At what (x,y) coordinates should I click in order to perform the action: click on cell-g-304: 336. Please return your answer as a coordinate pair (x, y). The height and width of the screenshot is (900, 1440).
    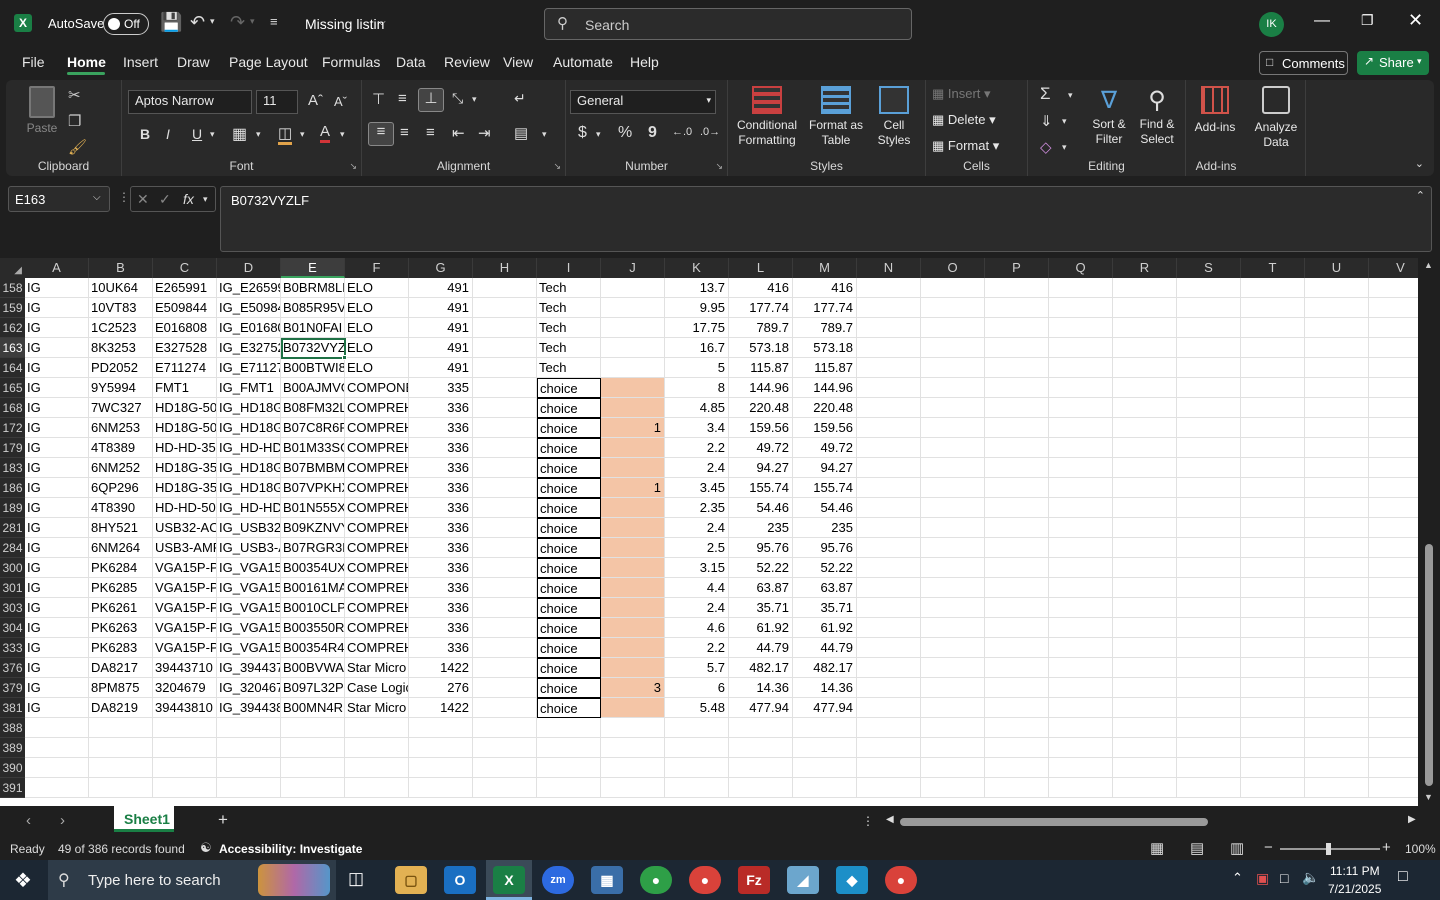
    Looking at the image, I should click on (441, 628).